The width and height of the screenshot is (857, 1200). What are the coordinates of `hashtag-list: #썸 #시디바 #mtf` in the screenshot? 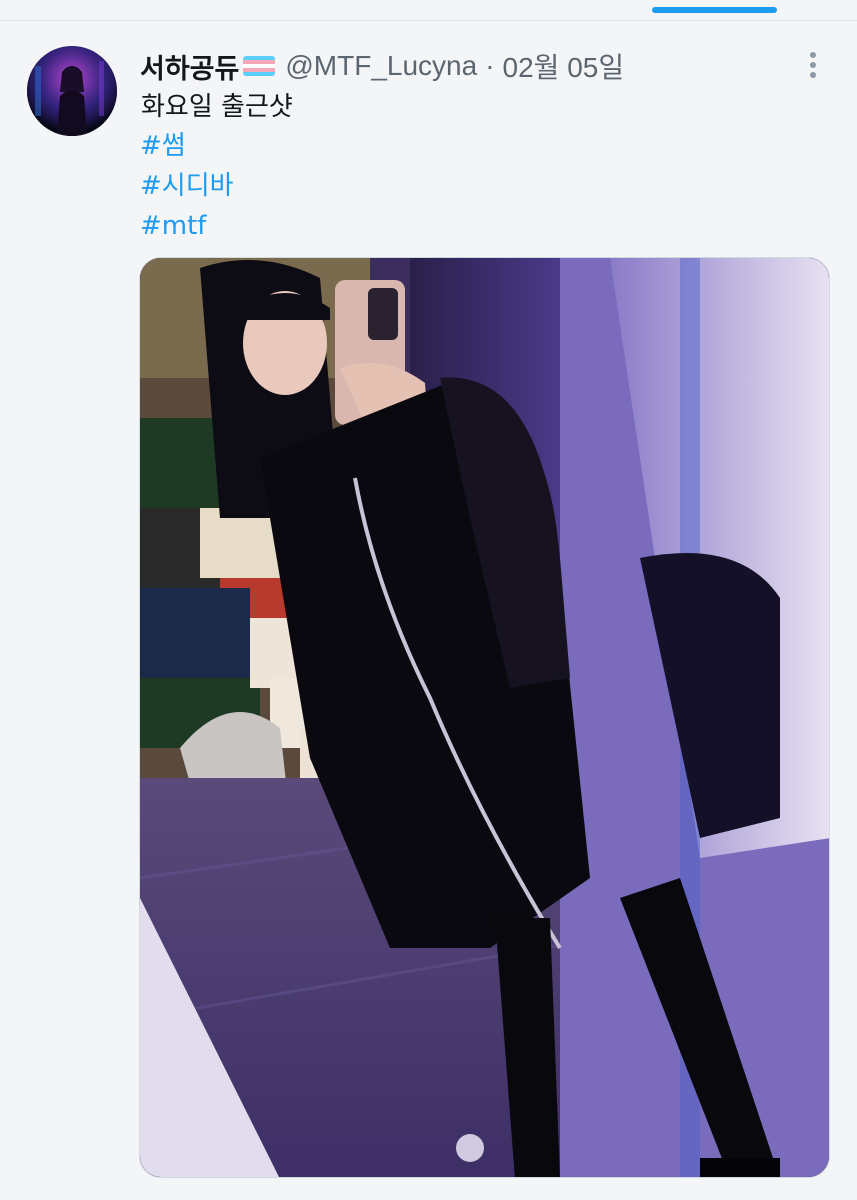 It's located at (187, 186).